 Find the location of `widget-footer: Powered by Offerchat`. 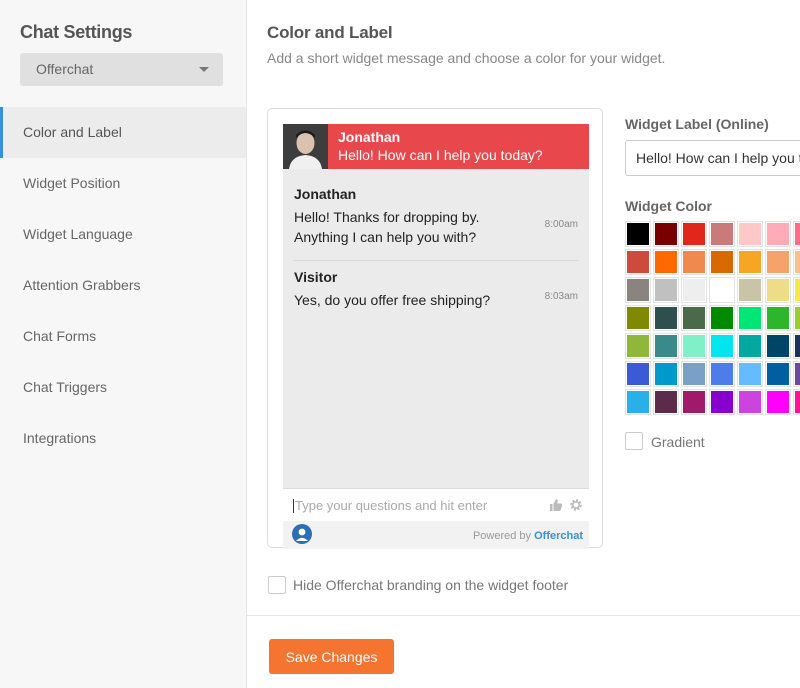

widget-footer: Powered by Offerchat is located at coordinates (436, 535).